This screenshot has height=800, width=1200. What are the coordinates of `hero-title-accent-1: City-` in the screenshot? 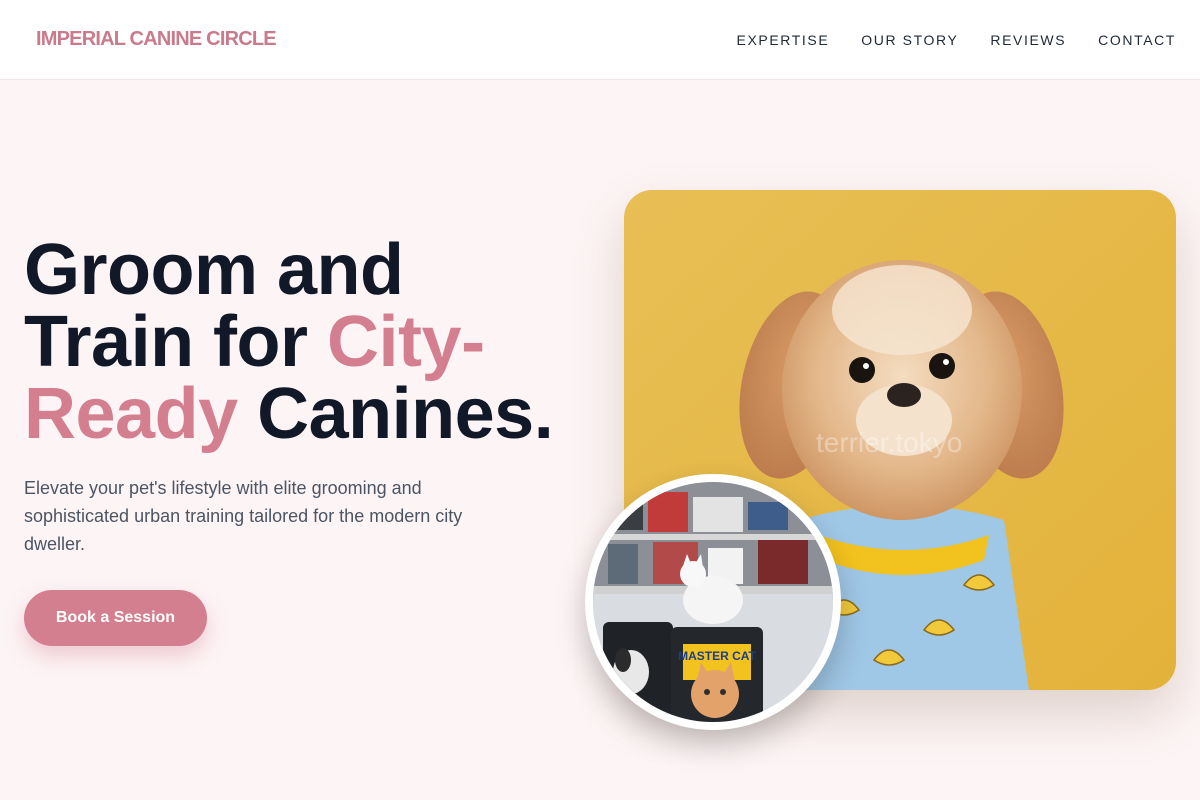 It's located at (406, 342).